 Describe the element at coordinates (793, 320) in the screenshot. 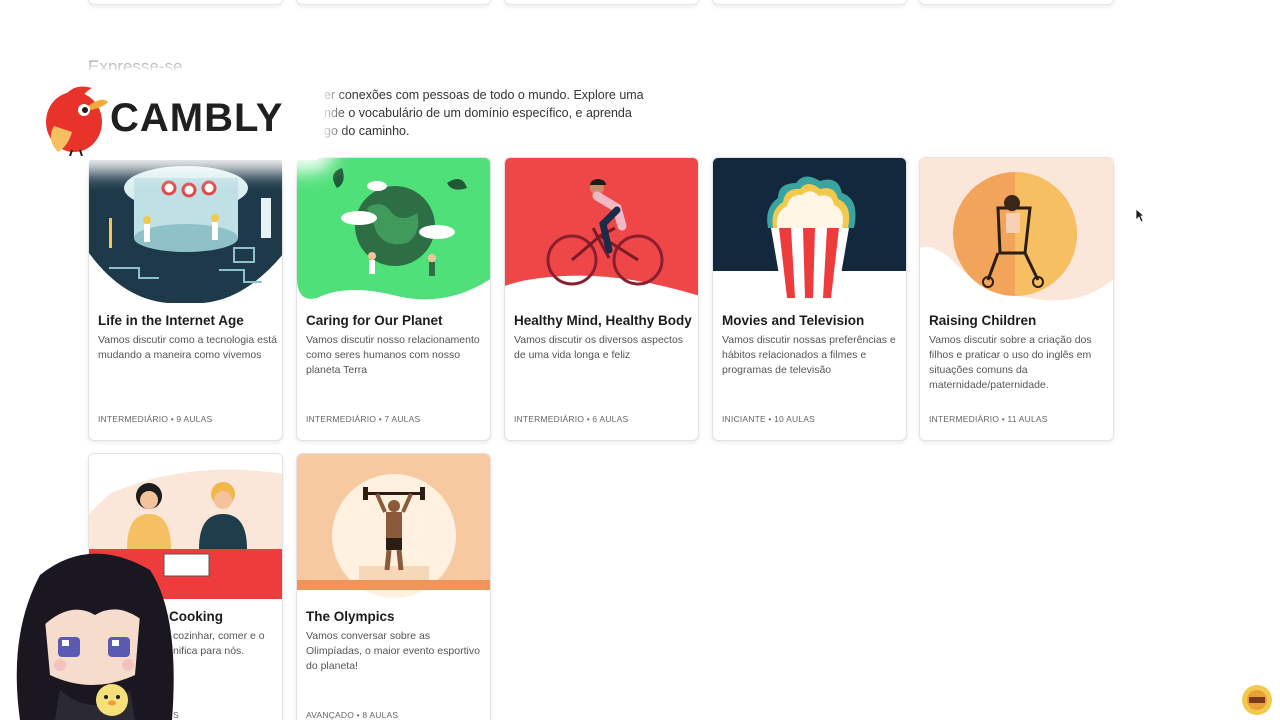

I see `course-title: Movies and Television` at that location.